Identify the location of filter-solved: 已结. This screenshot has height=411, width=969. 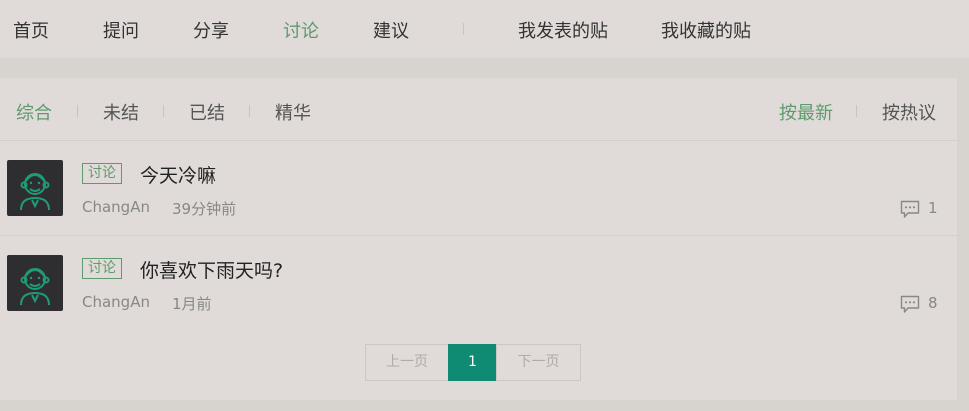
(207, 112).